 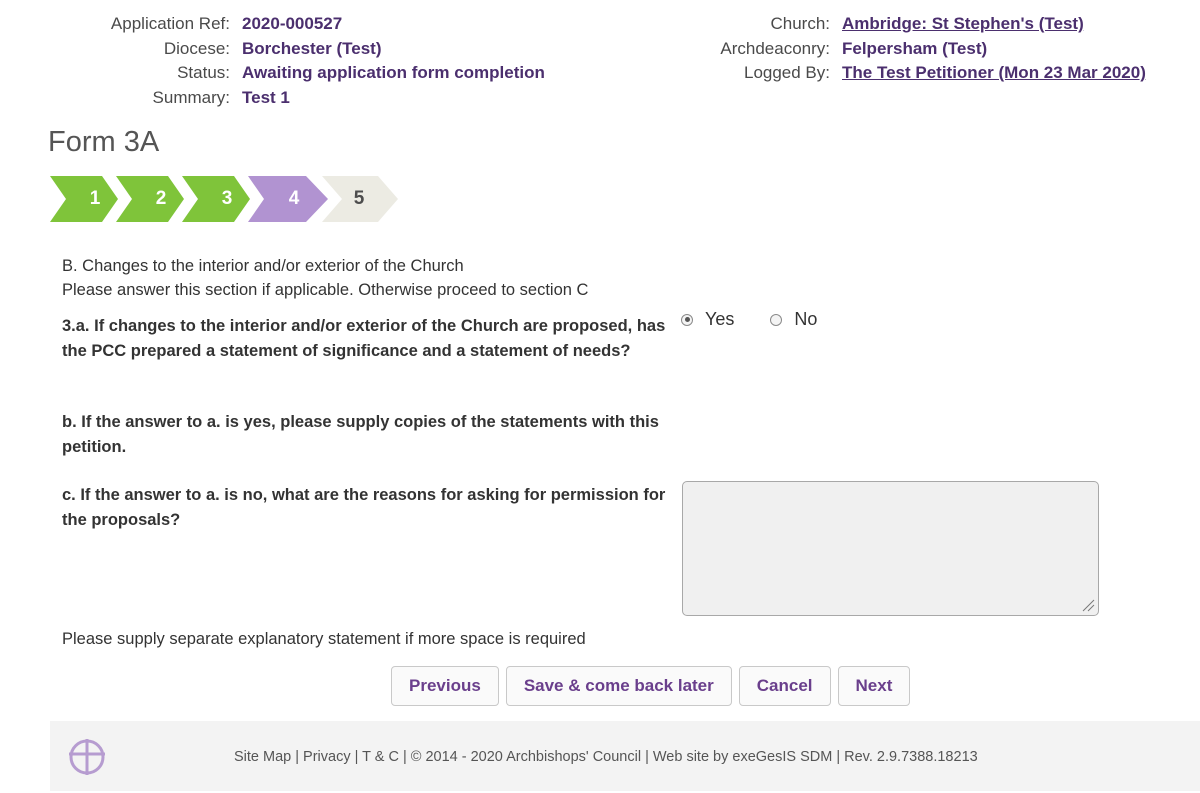 I want to click on step-3-label: 3, so click(x=227, y=198).